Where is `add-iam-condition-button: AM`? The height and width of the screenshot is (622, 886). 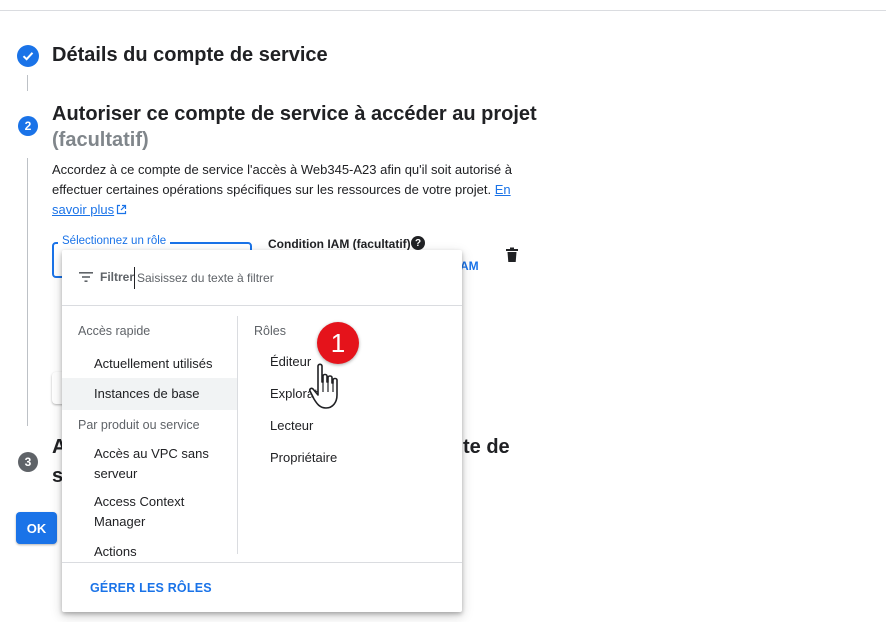 add-iam-condition-button: AM is located at coordinates (469, 266).